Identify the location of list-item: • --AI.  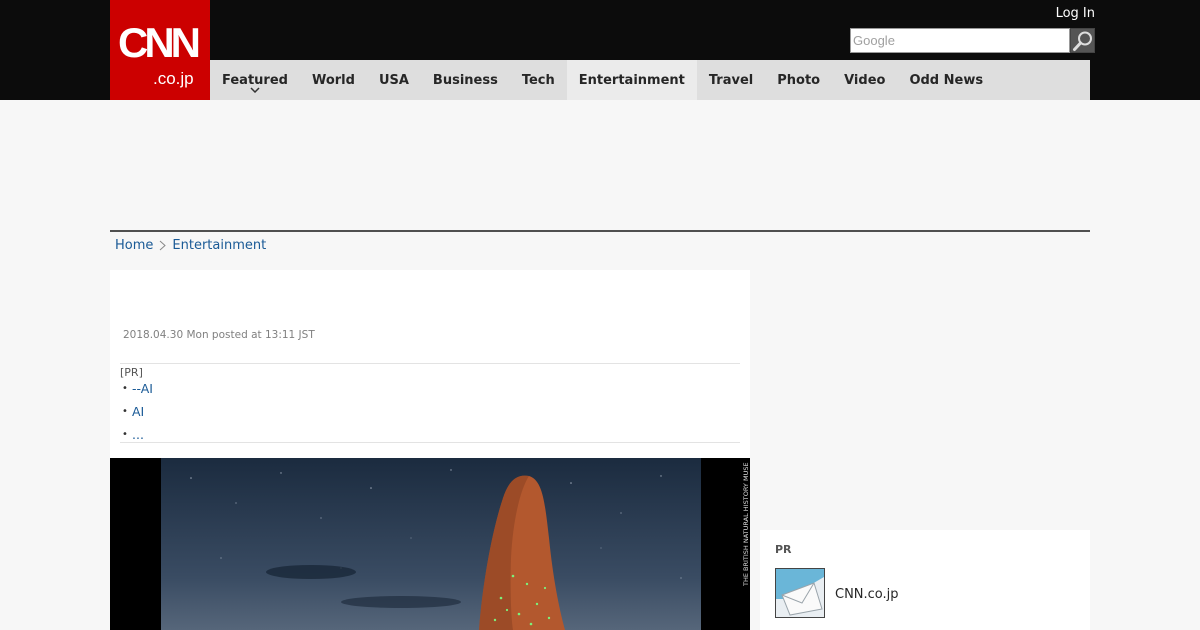
(137, 392).